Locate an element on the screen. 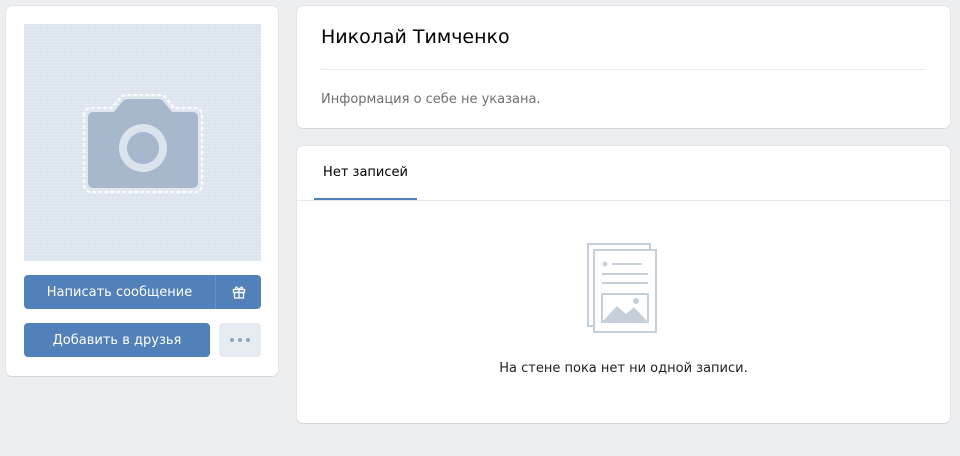  tab-label: Нет записей is located at coordinates (365, 172).